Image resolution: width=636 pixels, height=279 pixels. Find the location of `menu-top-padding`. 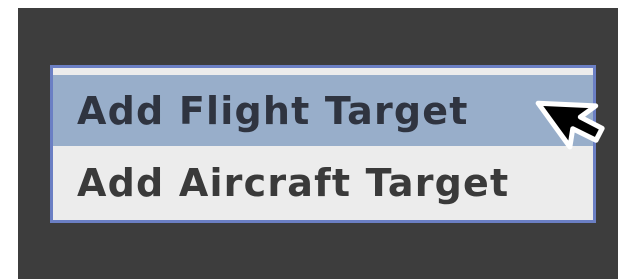

menu-top-padding is located at coordinates (323, 71).